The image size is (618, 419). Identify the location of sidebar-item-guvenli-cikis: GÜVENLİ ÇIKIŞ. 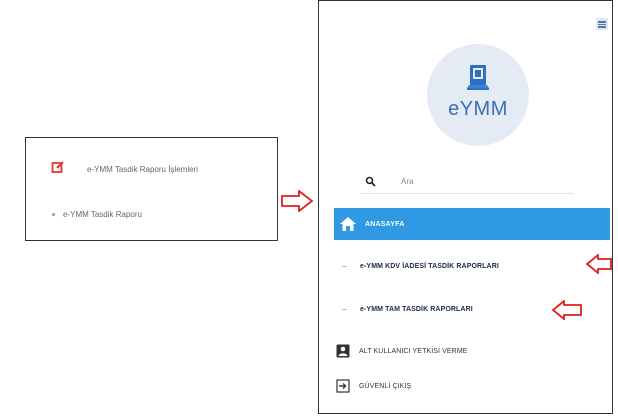
(373, 386).